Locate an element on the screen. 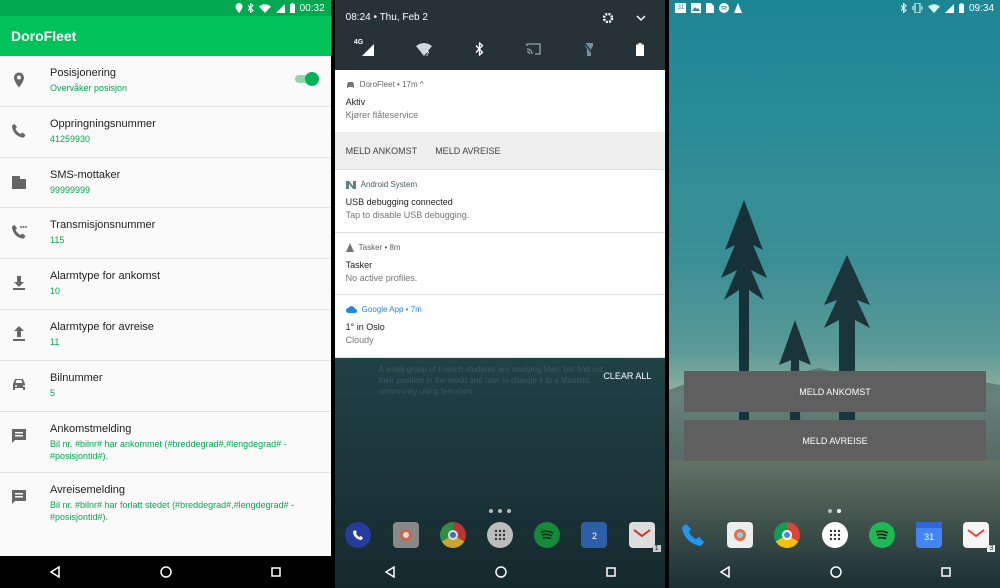  notification-title: 1° in Oslo is located at coordinates (365, 327).